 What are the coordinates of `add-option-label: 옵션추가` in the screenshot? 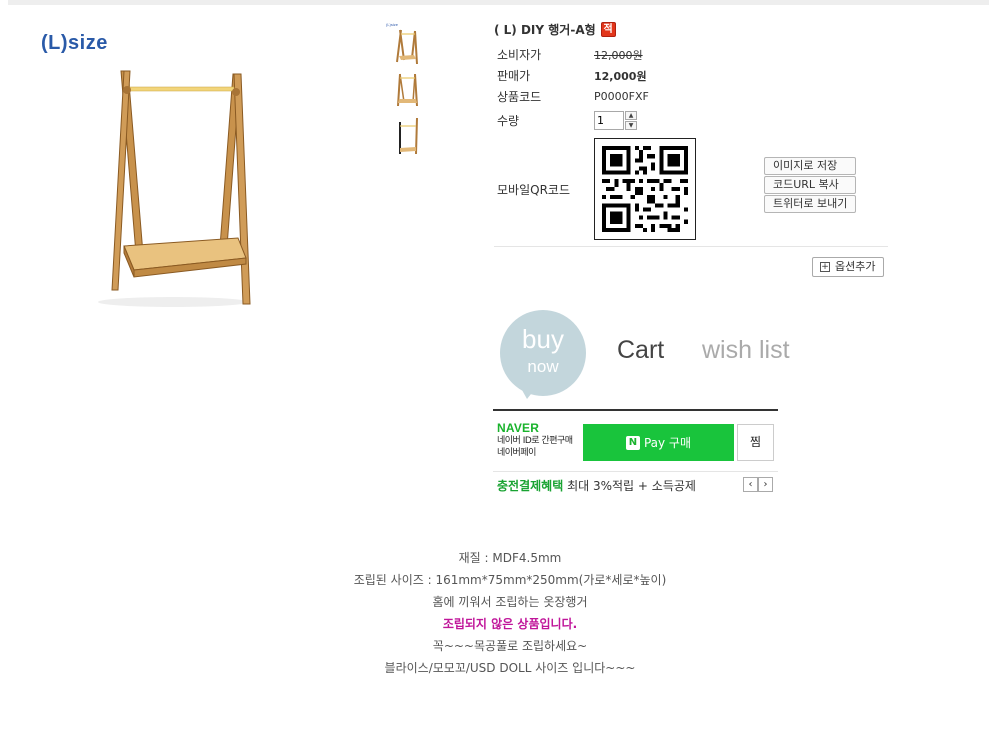 It's located at (855, 266).